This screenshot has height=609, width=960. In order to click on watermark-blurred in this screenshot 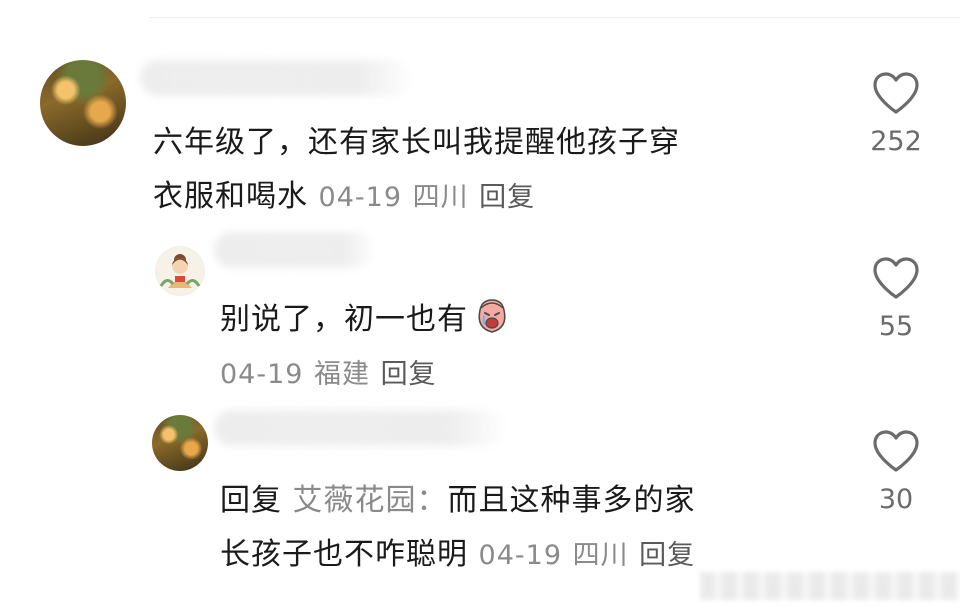, I will do `click(830, 586)`.